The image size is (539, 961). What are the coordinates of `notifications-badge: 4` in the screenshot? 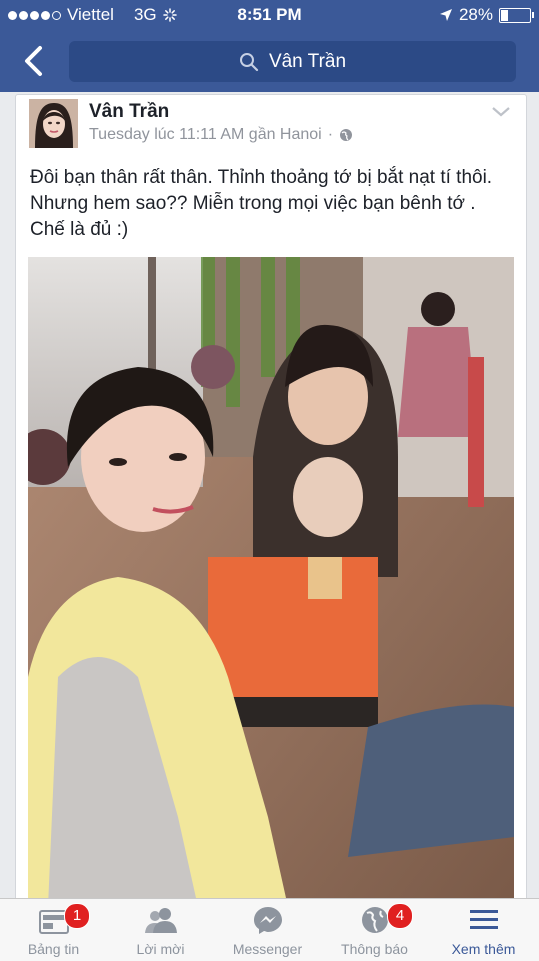 It's located at (400, 916).